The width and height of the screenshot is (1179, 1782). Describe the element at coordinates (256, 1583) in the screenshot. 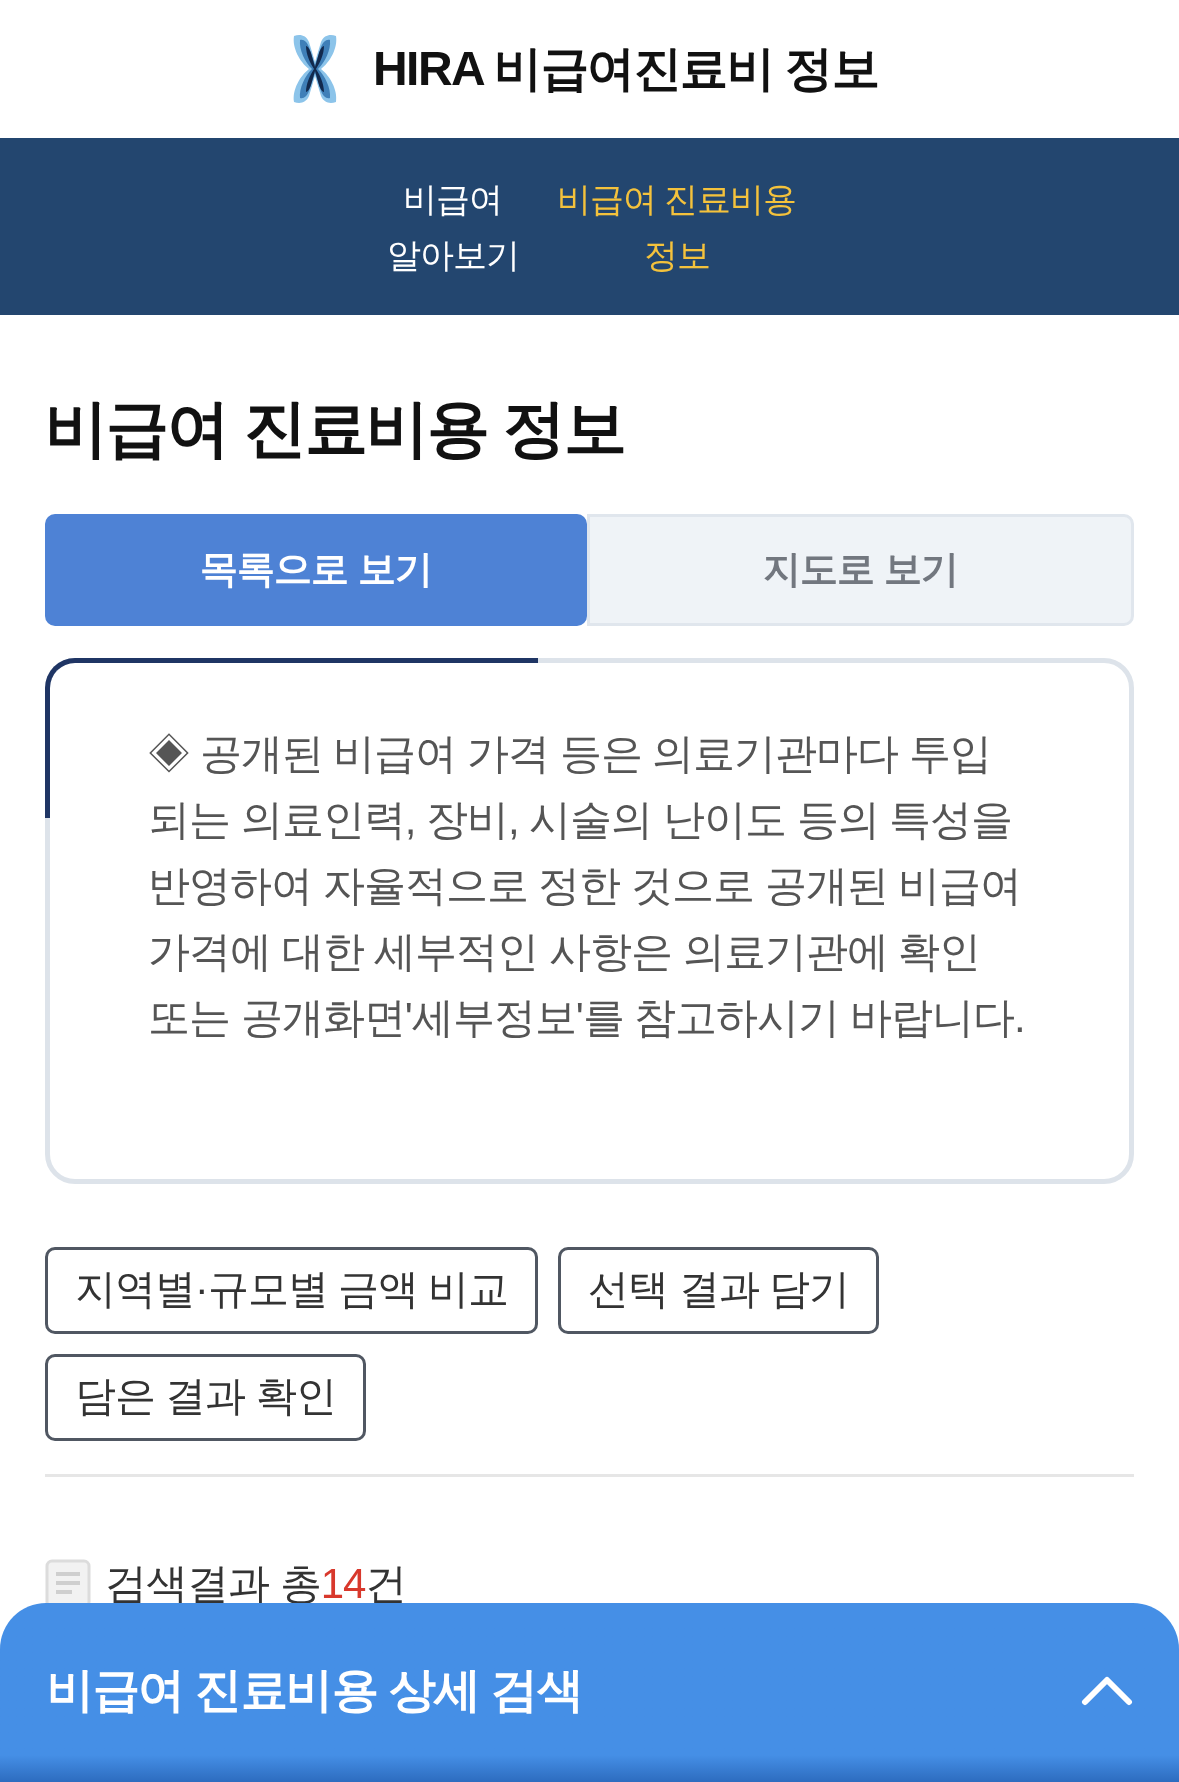

I see `results-count-text: 검색결과 총14건` at that location.